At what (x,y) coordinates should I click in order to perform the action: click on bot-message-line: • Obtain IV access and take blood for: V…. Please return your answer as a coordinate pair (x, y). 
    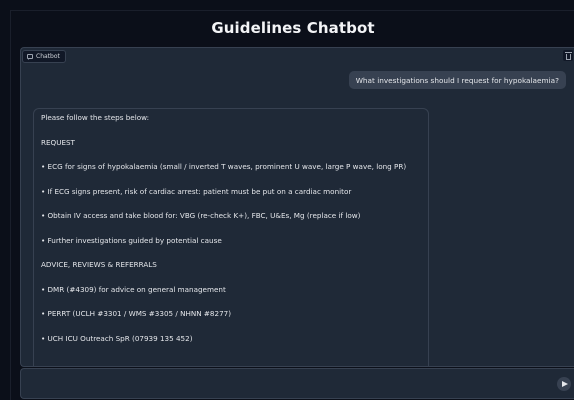
    Looking at the image, I should click on (201, 215).